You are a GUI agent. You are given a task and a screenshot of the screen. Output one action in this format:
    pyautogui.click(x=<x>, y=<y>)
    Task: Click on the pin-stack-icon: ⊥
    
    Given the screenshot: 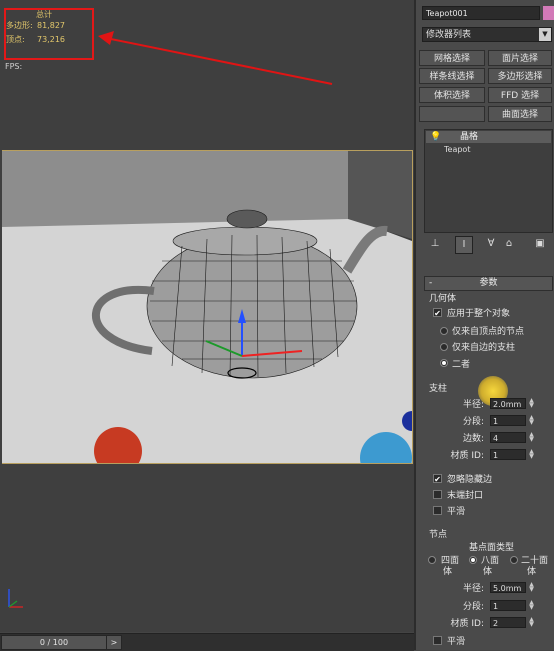 What is the action you would take?
    pyautogui.click(x=435, y=244)
    